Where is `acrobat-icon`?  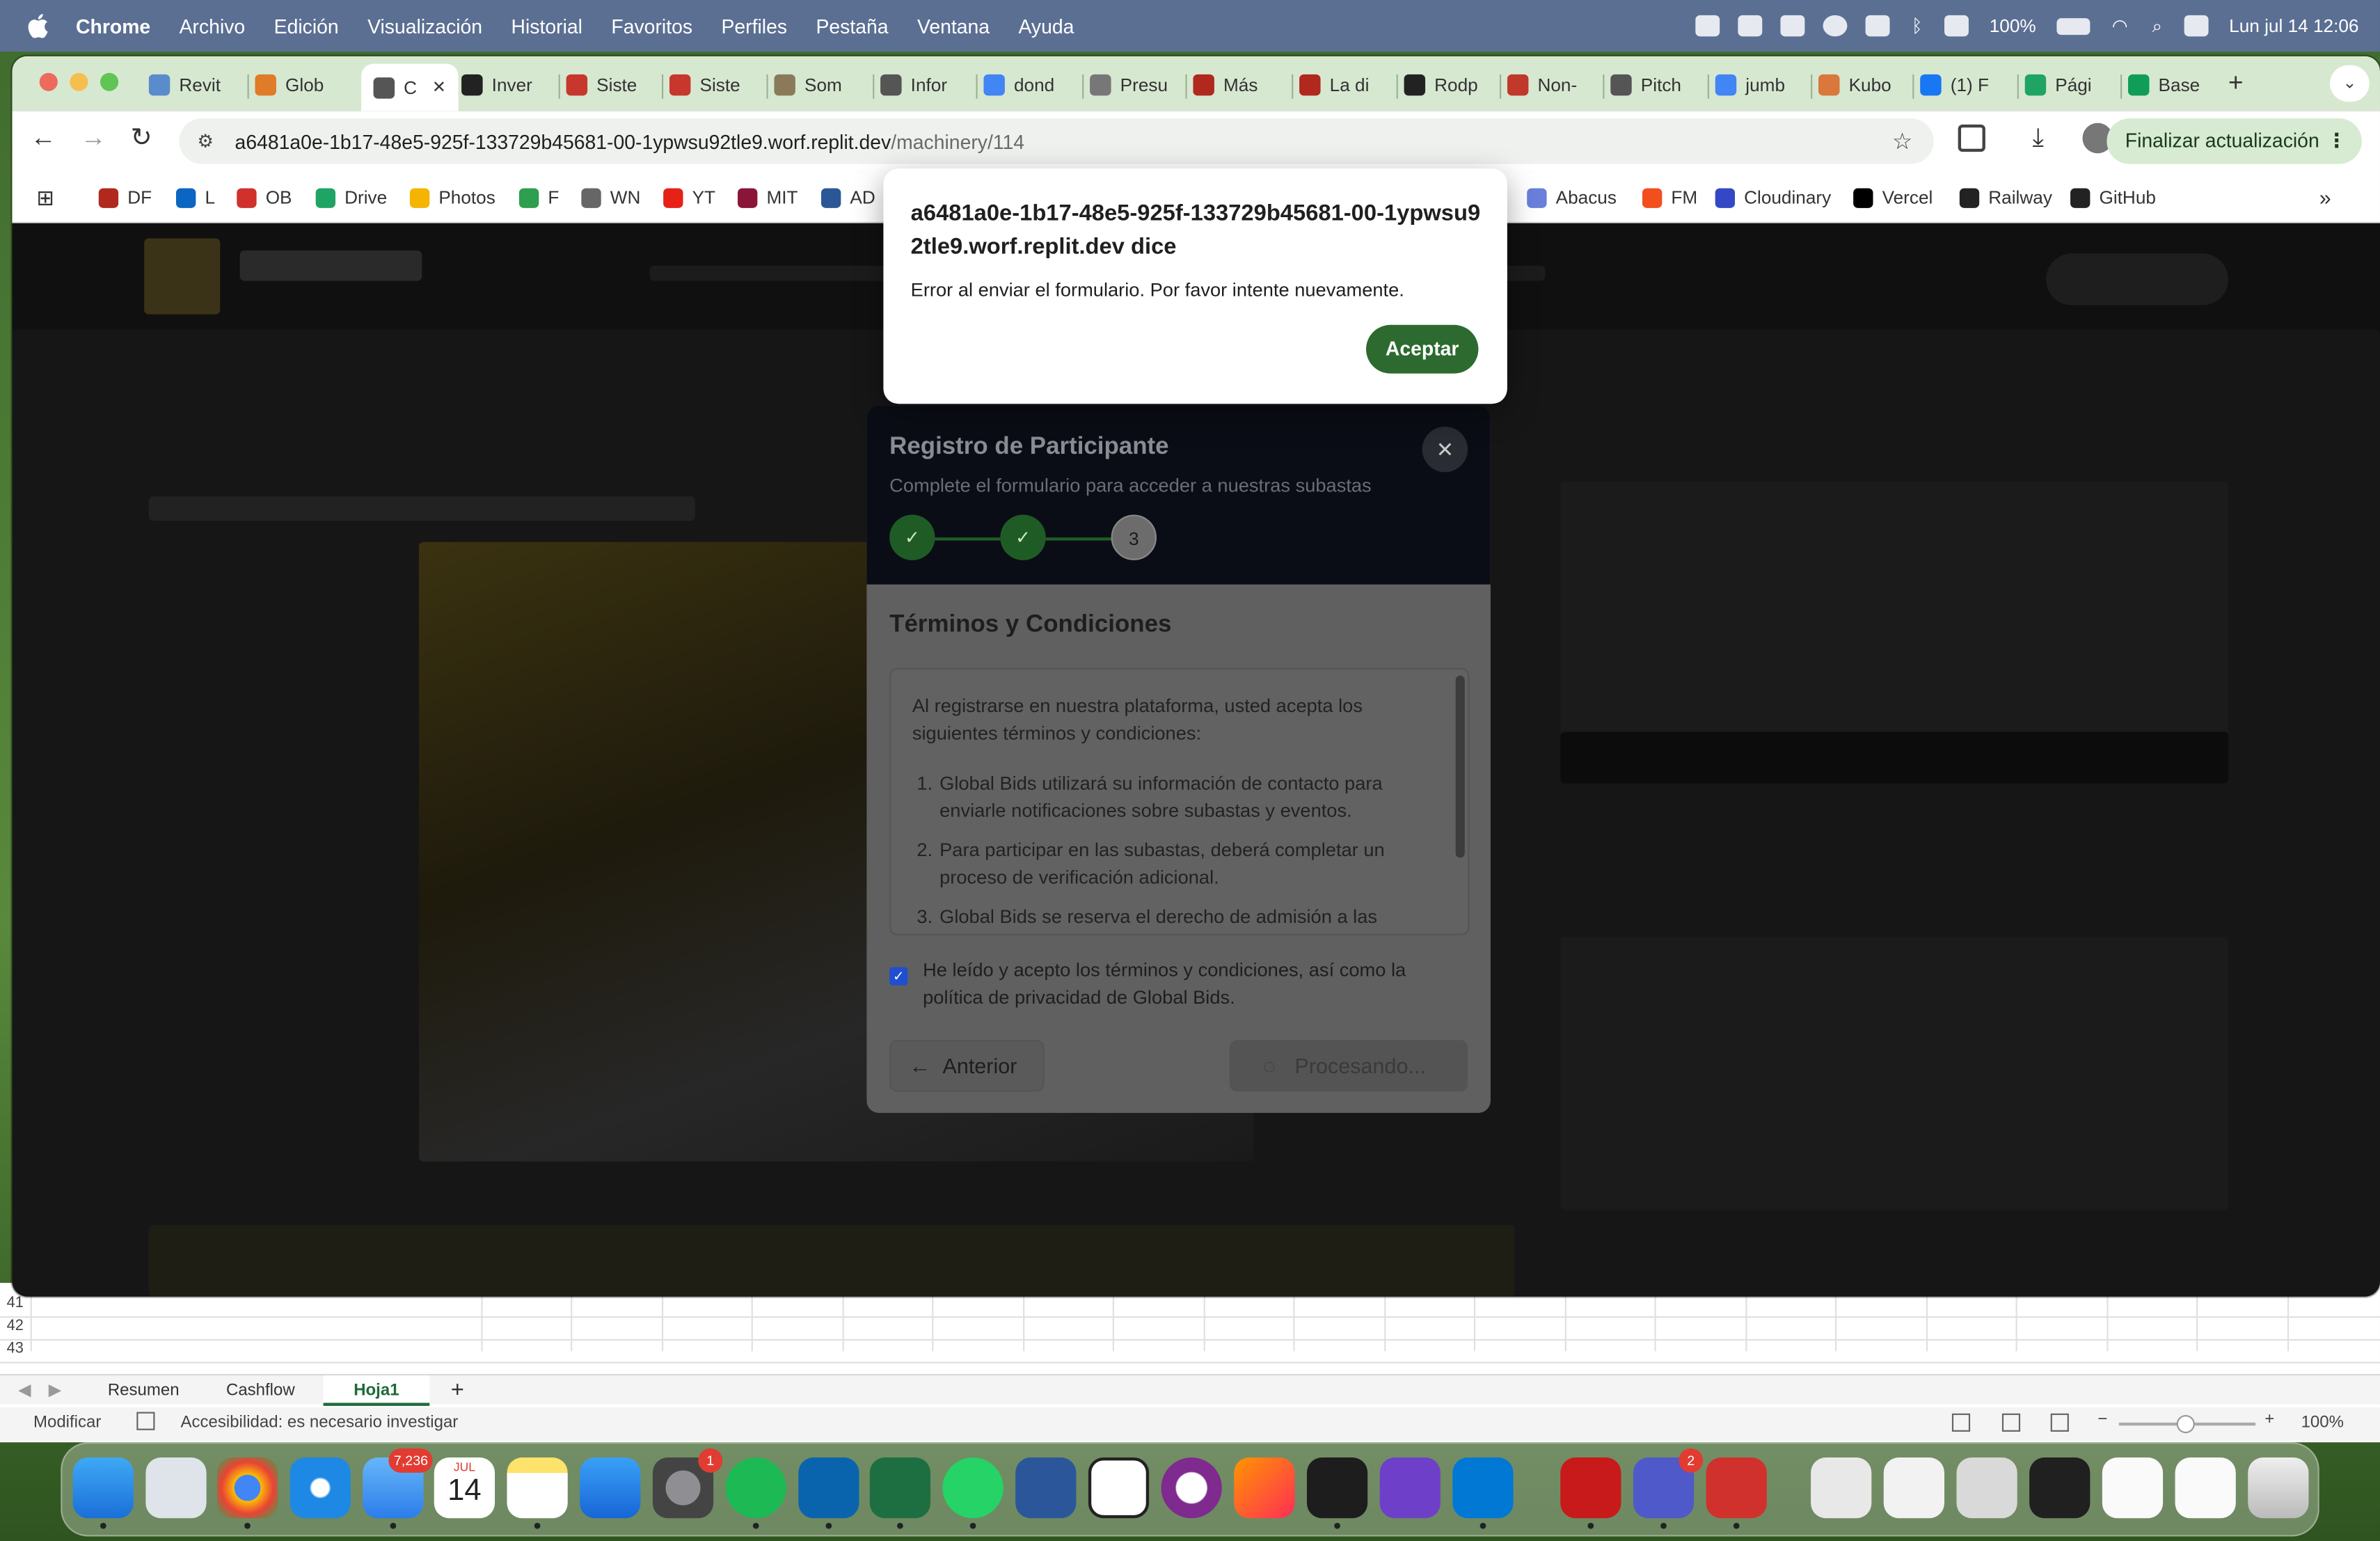 acrobat-icon is located at coordinates (1590, 1493).